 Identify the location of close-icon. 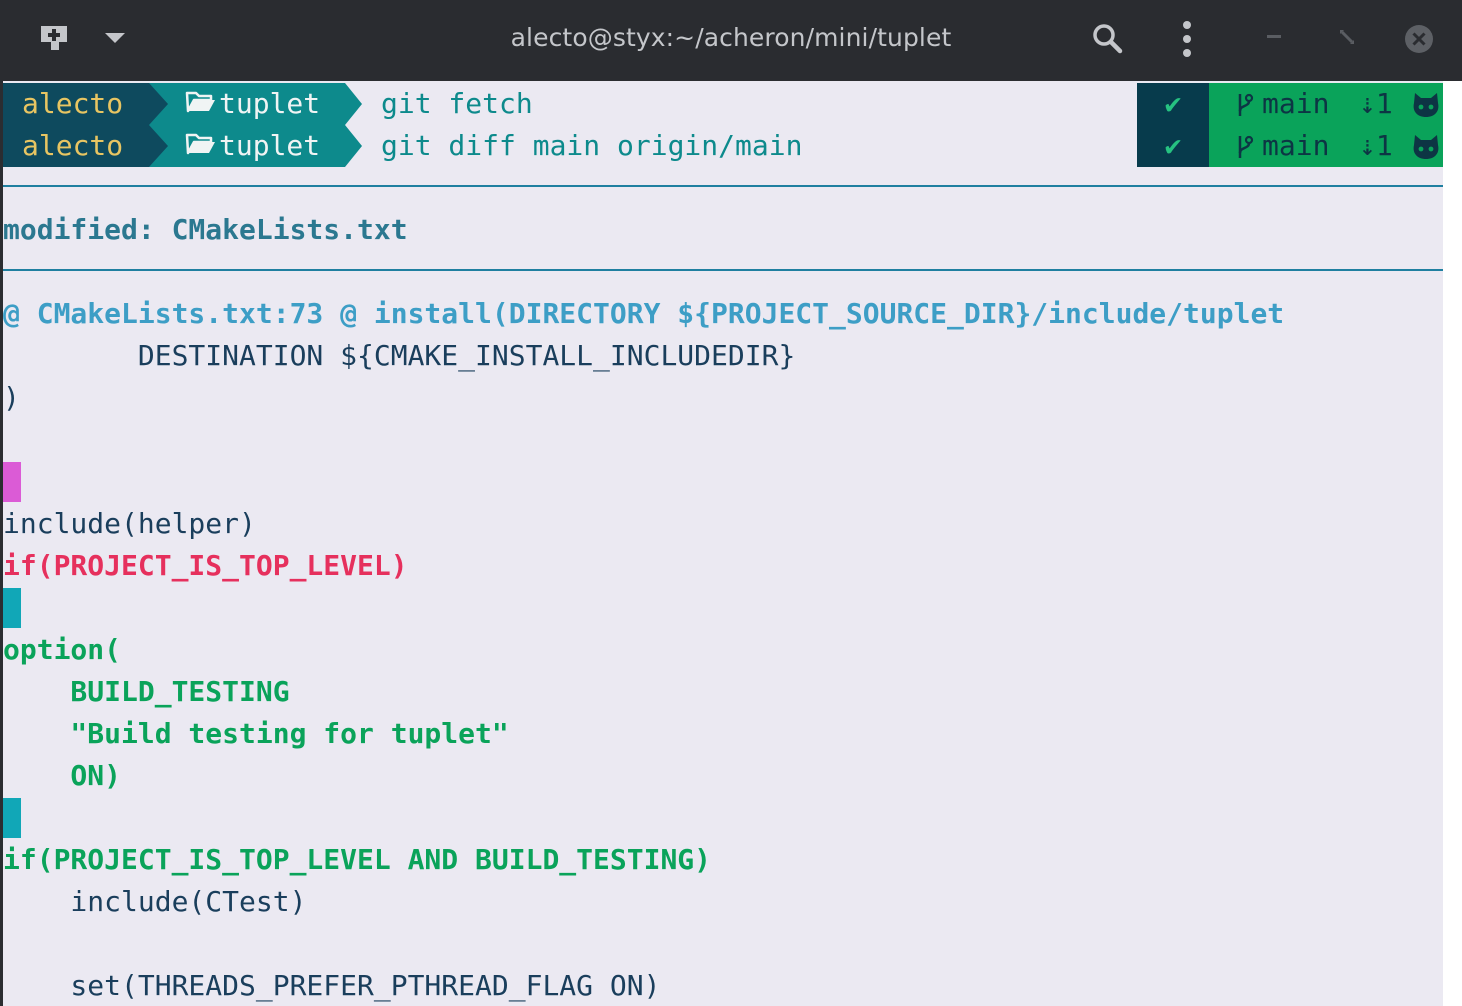
(1419, 39).